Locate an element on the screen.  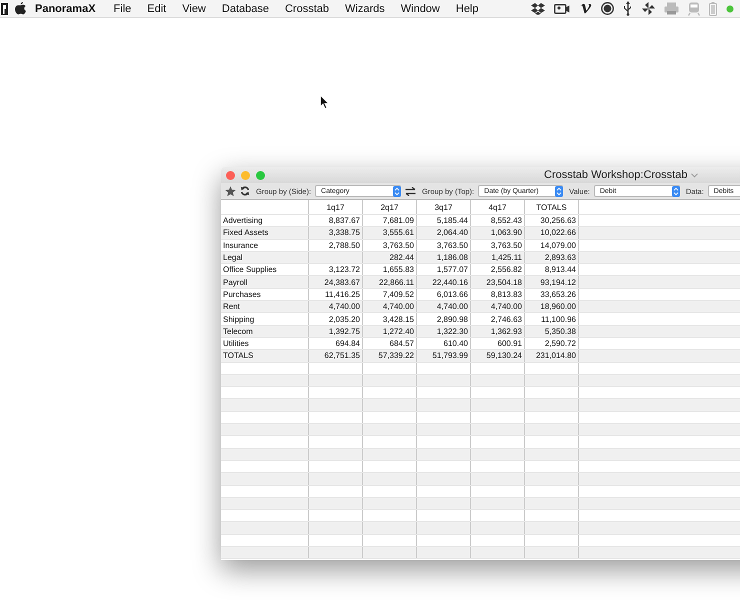
row-label: Rent is located at coordinates (264, 306).